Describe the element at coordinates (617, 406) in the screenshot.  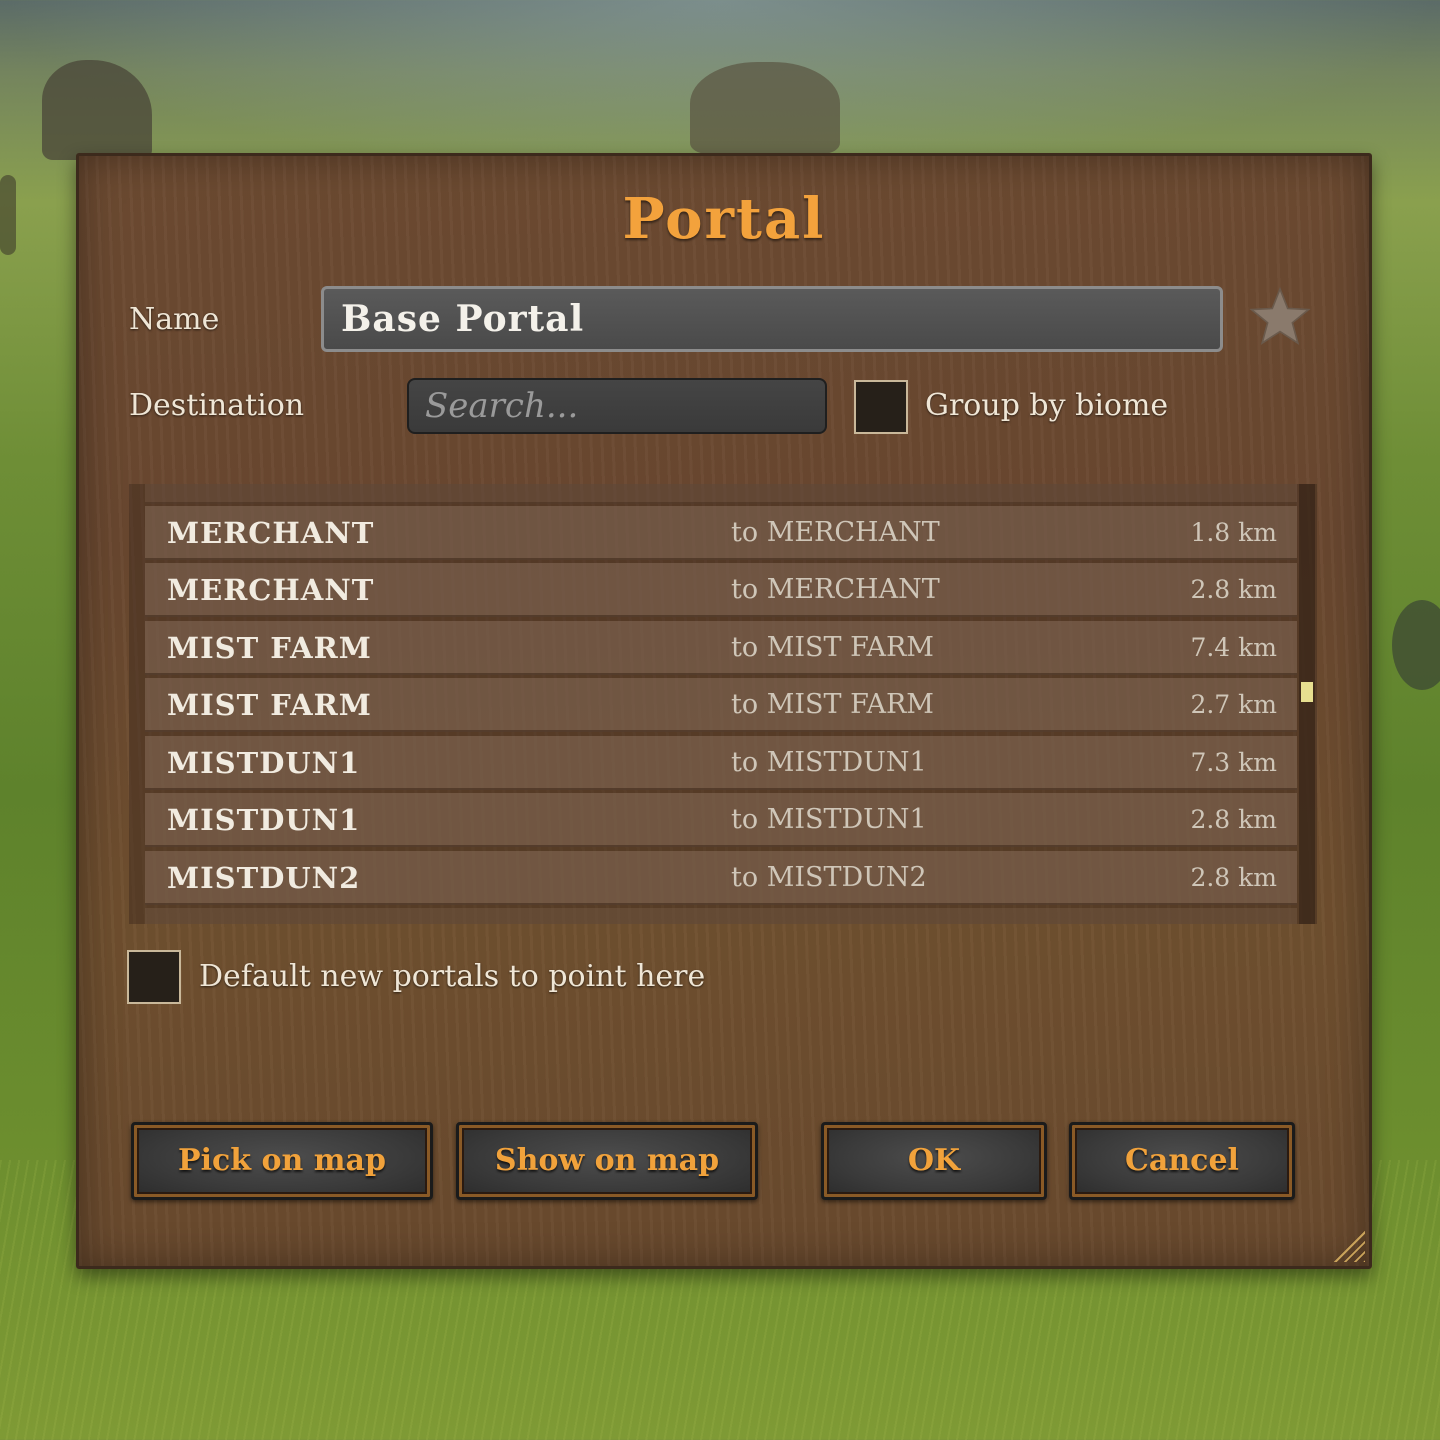
I see `destination-search-input` at that location.